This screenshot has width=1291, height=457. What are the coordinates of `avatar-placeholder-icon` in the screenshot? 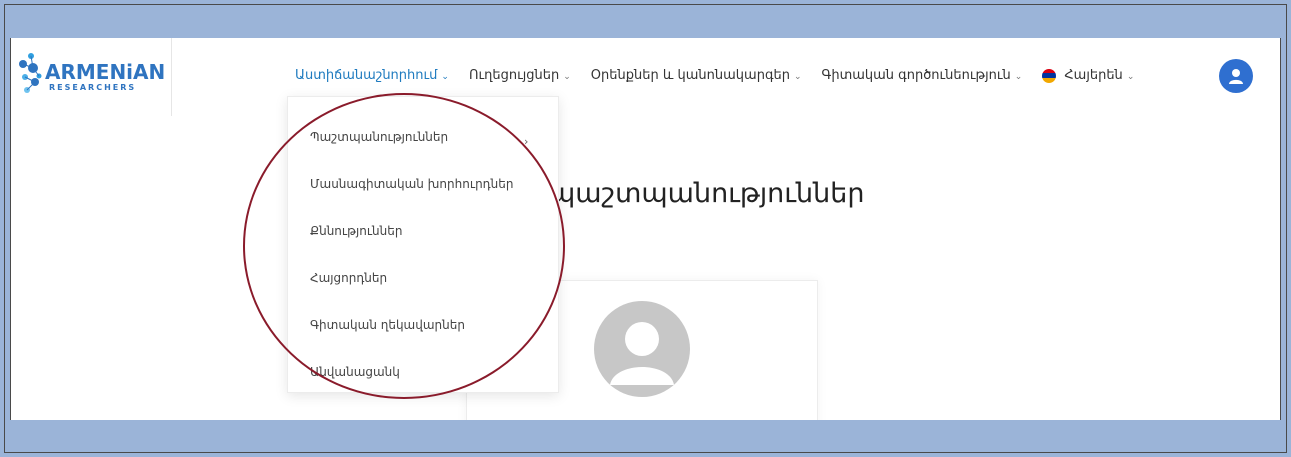 It's located at (642, 349).